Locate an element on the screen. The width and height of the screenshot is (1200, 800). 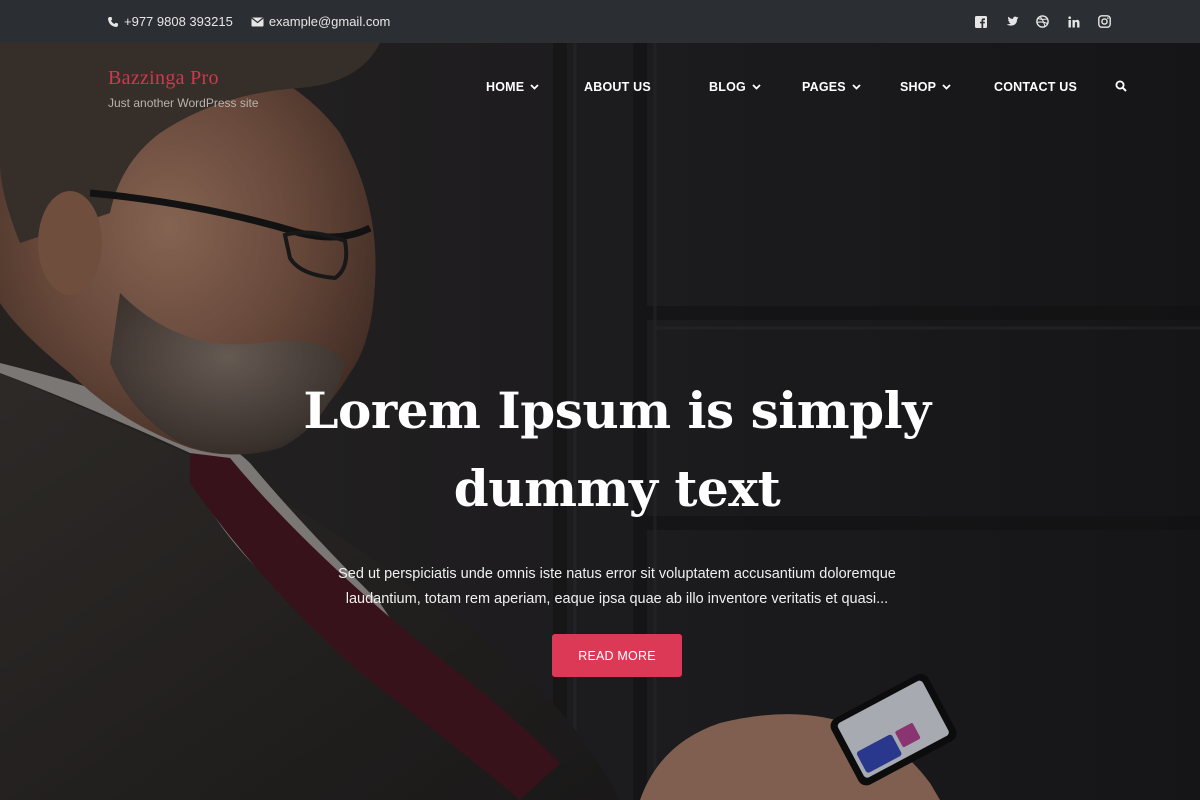
linkedin-icon is located at coordinates (1073, 21).